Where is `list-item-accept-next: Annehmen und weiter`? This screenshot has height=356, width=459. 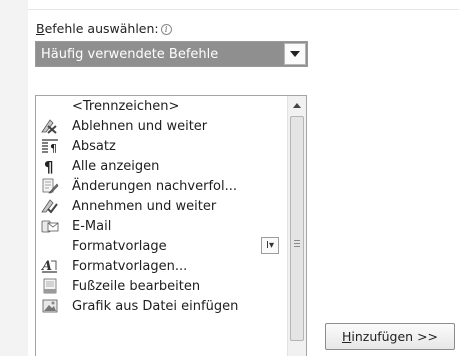
list-item-accept-next: Annehmen und weiter is located at coordinates (162, 206).